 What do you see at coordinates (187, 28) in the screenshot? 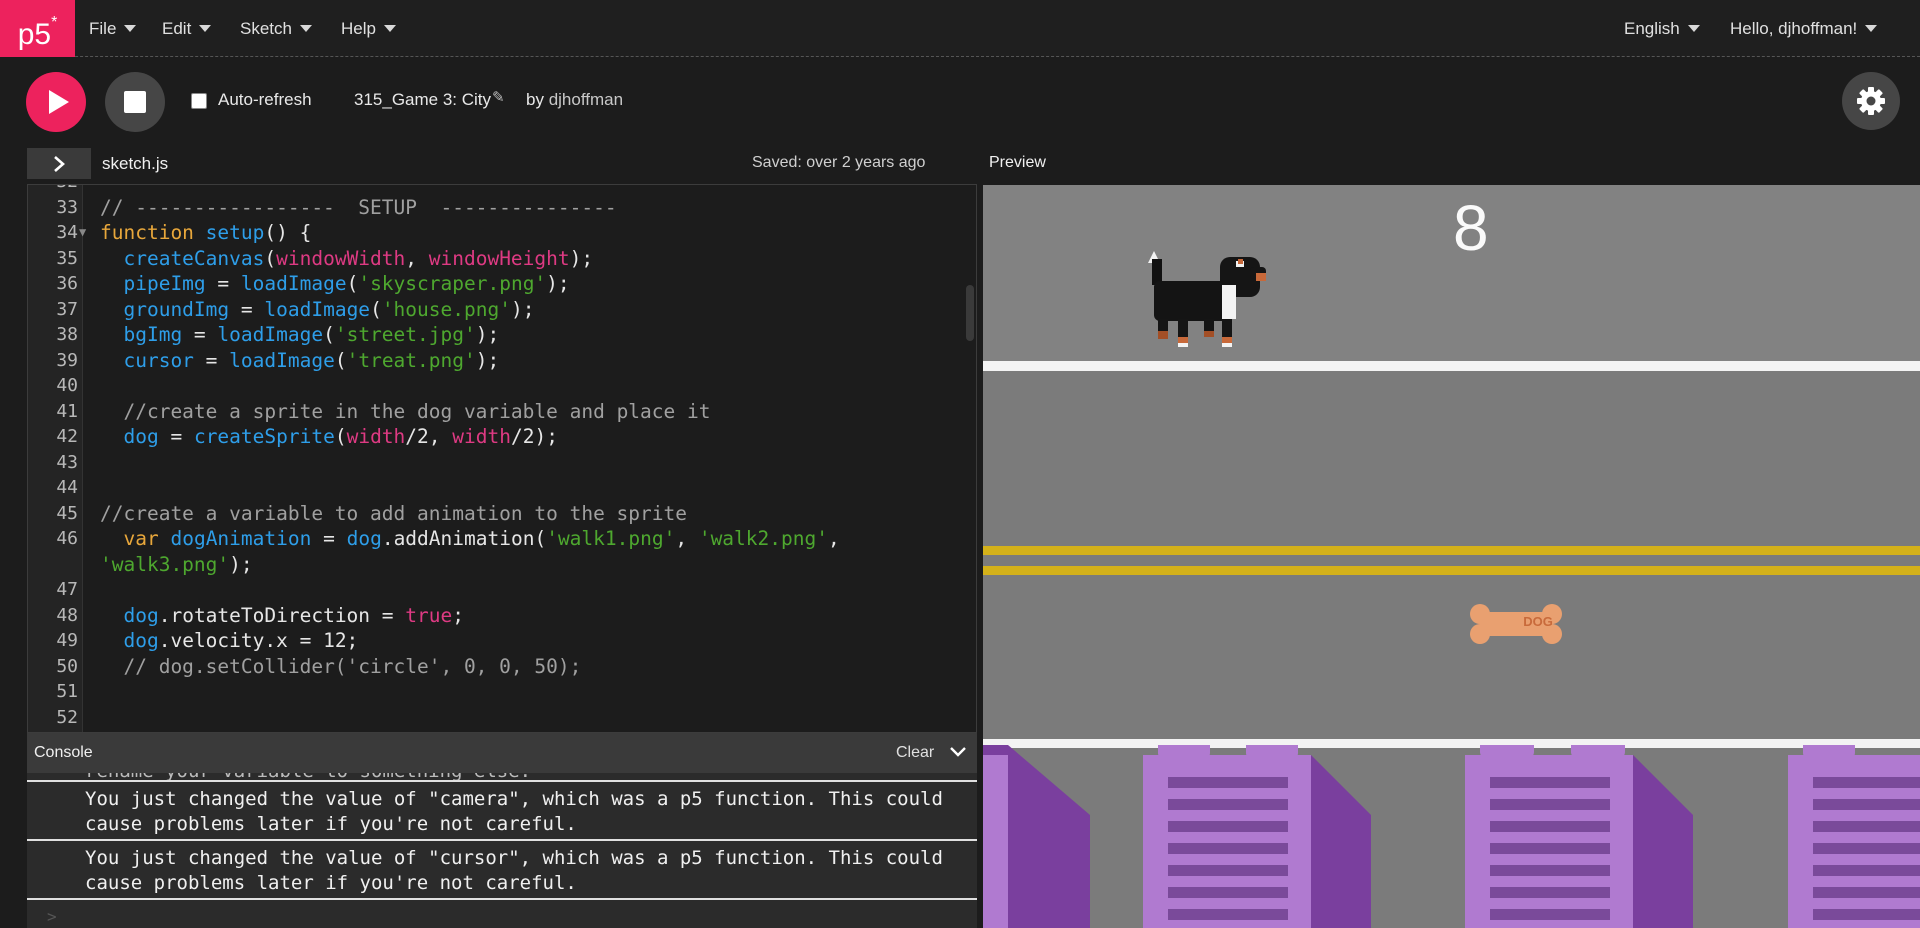
I see `menu-edit: Edit` at bounding box center [187, 28].